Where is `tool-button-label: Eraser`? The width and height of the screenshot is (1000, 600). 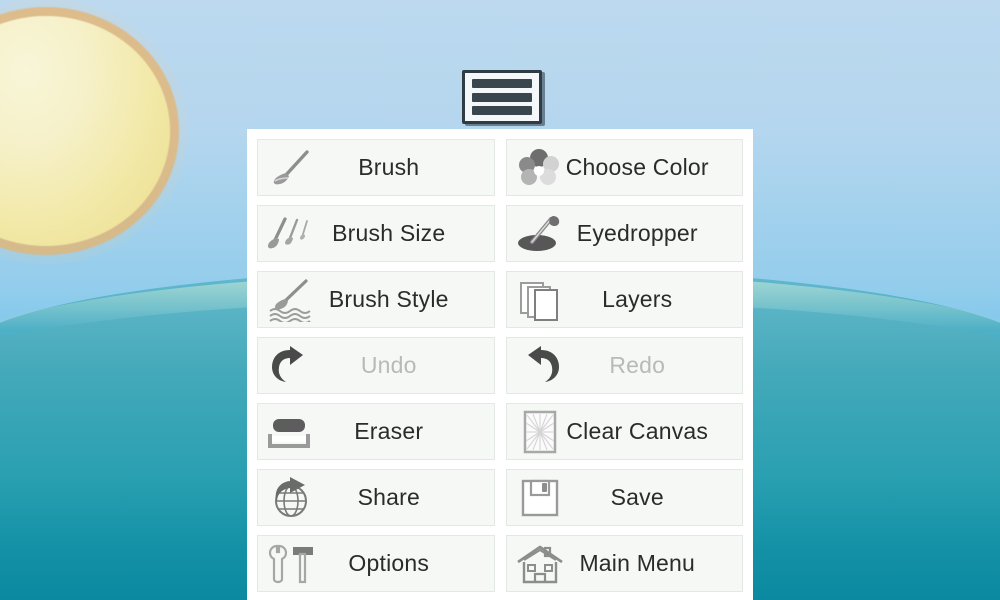 tool-button-label: Eraser is located at coordinates (389, 431).